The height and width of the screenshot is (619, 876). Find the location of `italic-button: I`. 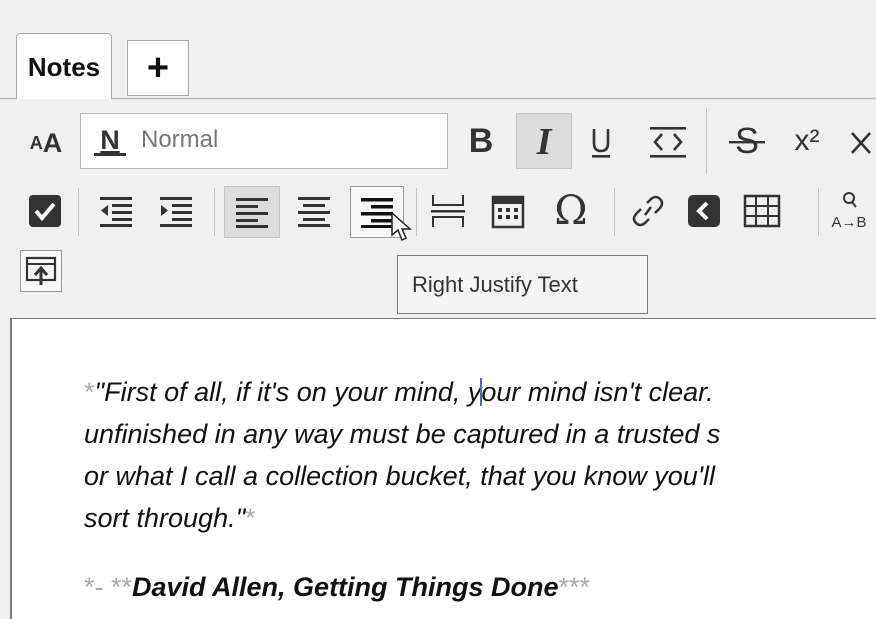

italic-button: I is located at coordinates (544, 141).